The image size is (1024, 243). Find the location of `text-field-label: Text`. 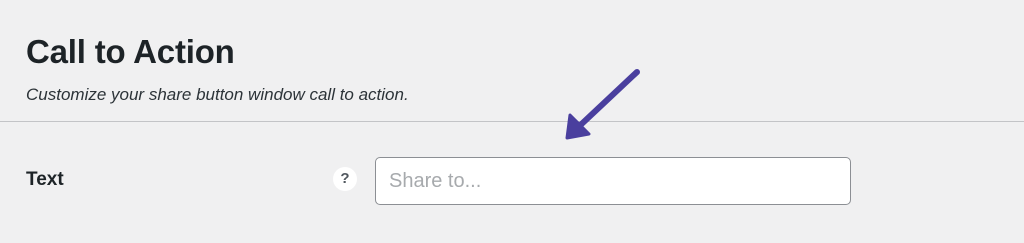

text-field-label: Text is located at coordinates (45, 179).